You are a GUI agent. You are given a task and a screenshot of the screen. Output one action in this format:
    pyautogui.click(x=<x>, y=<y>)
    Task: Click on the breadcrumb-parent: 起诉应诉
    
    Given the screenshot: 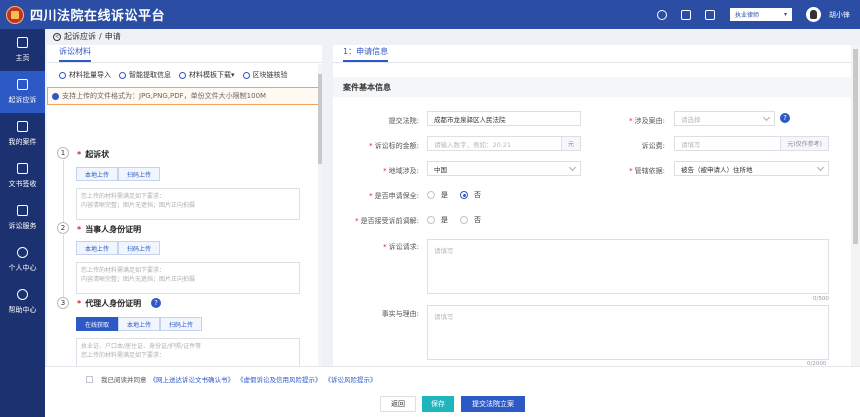 What is the action you would take?
    pyautogui.click(x=80, y=36)
    